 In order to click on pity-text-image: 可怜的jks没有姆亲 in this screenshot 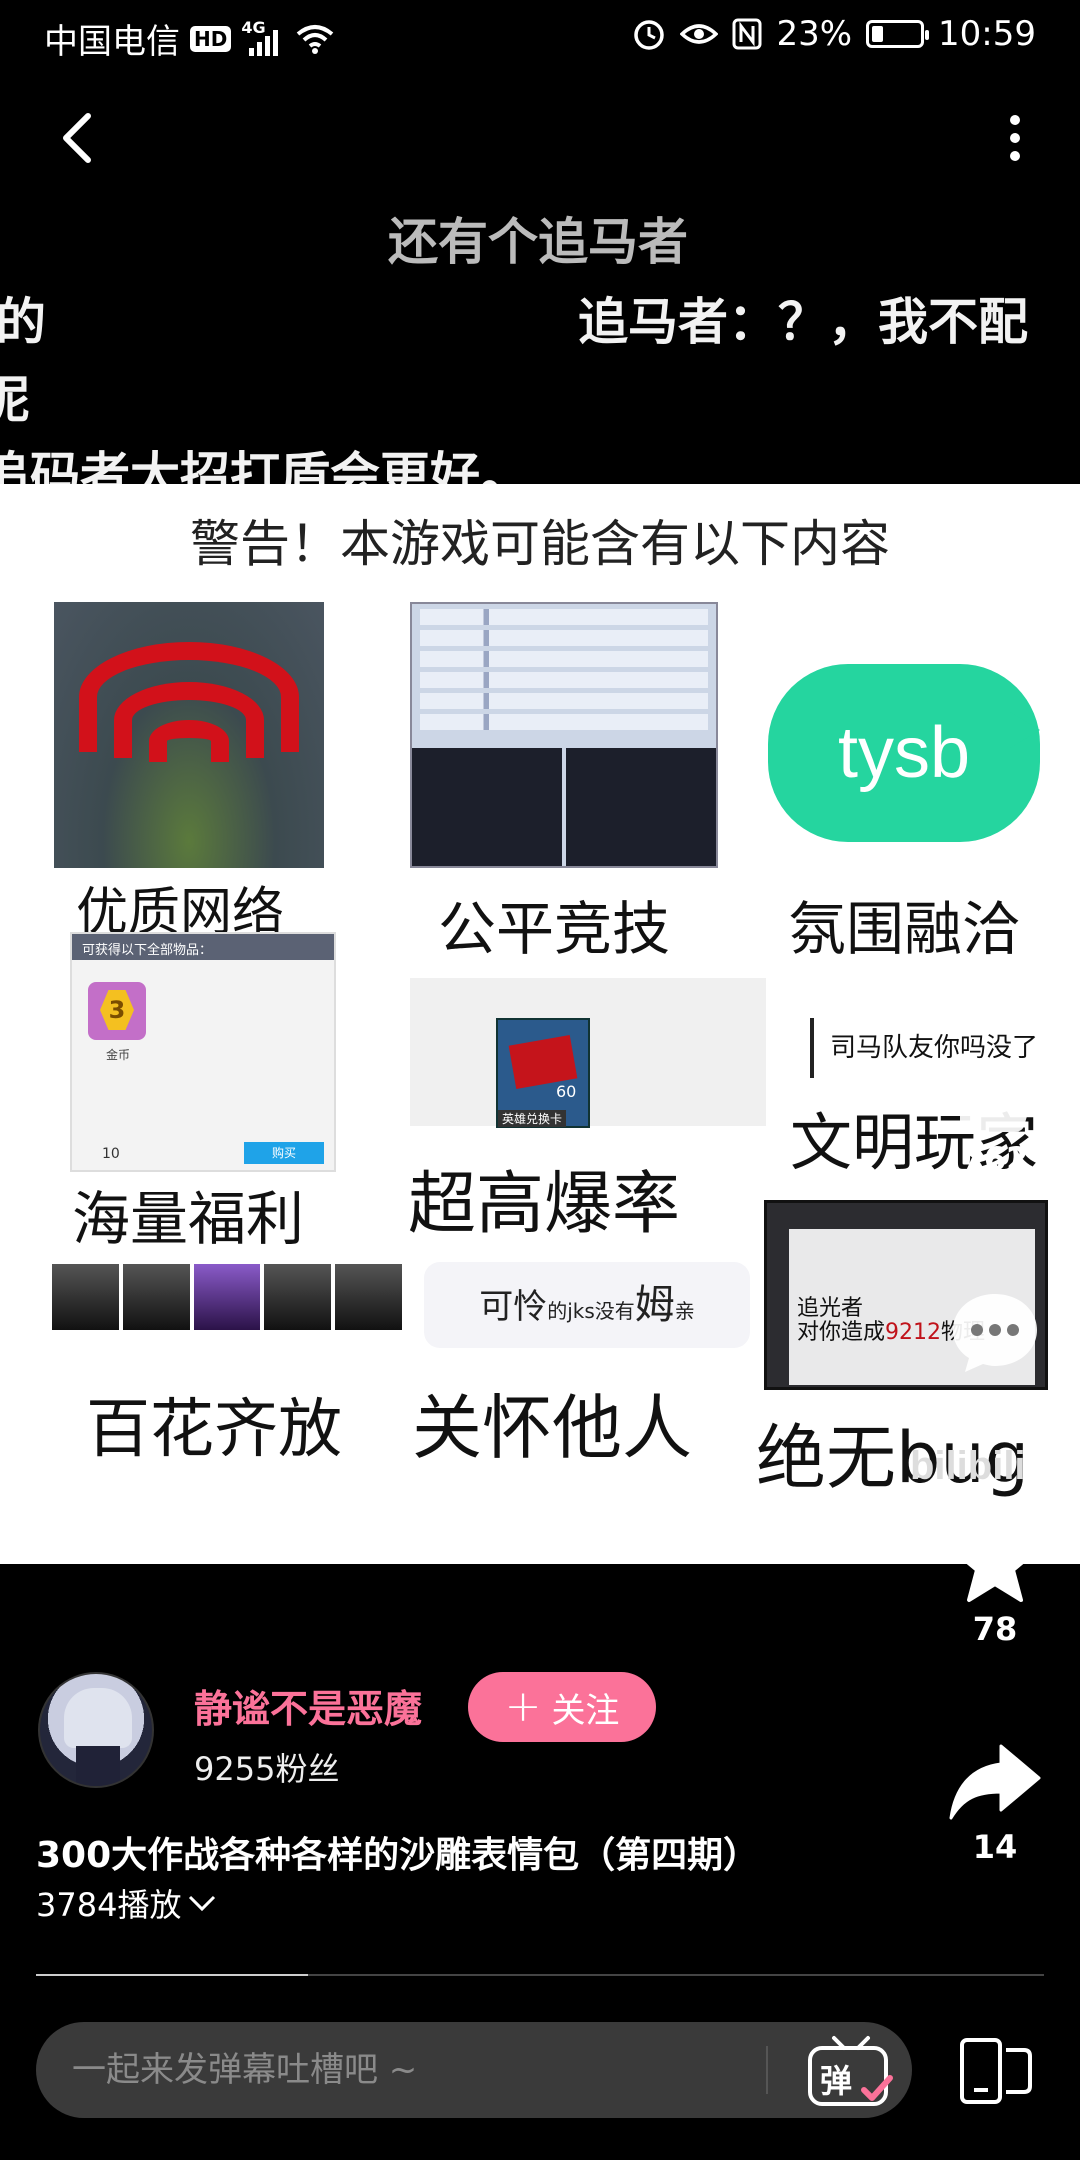, I will do `click(587, 1305)`.